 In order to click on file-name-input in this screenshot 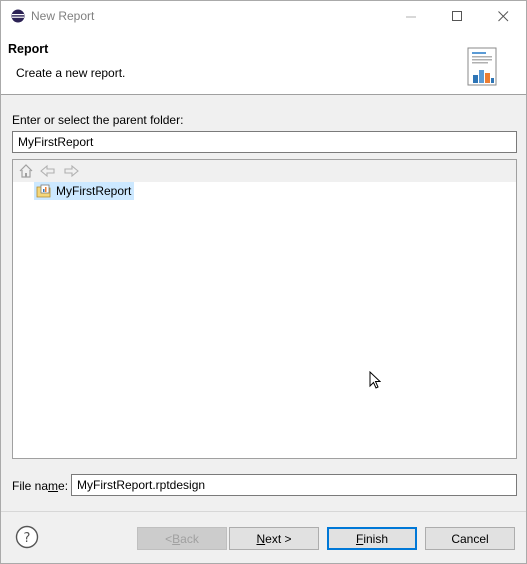, I will do `click(294, 485)`.